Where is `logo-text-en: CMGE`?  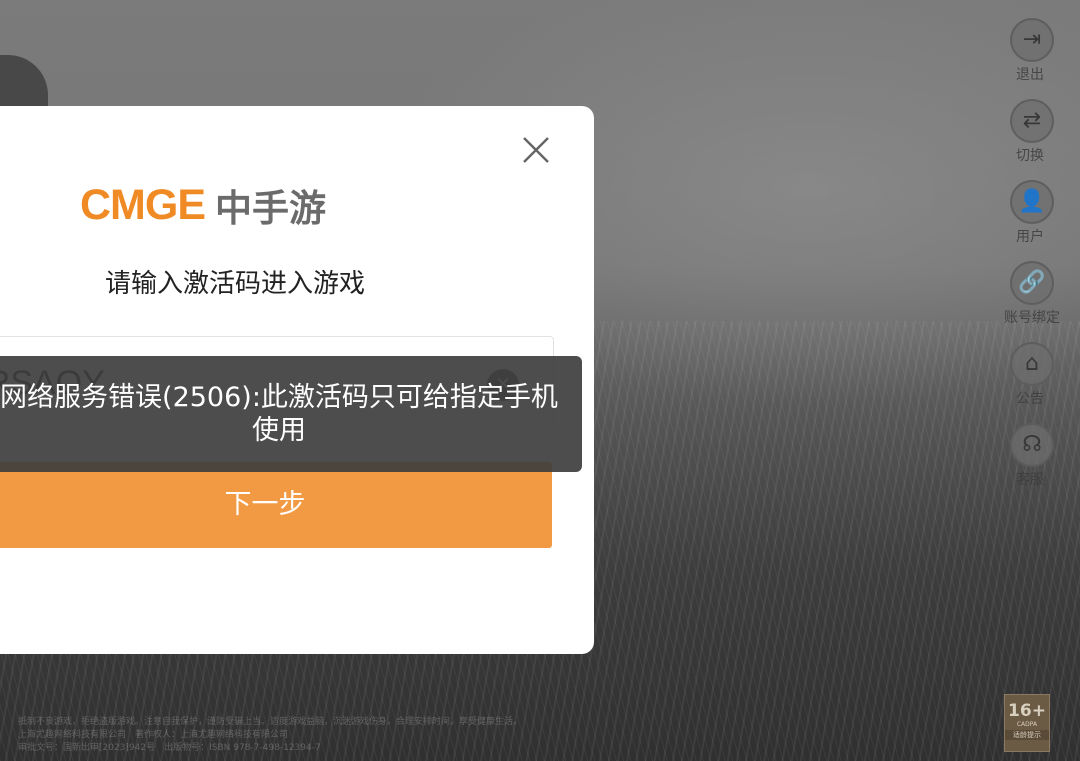
logo-text-en: CMGE is located at coordinates (143, 204).